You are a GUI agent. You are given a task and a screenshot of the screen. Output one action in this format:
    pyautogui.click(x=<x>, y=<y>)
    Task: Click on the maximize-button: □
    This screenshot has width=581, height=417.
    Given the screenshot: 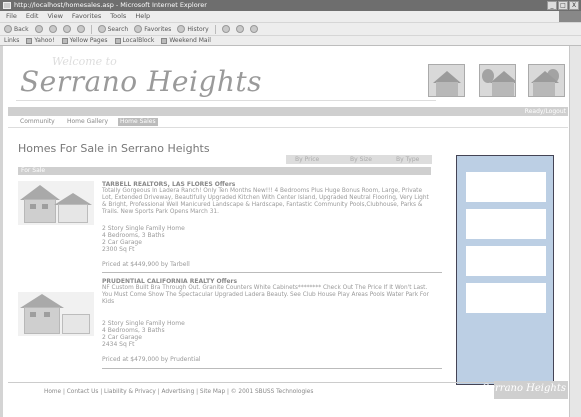 What is the action you would take?
    pyautogui.click(x=563, y=5)
    